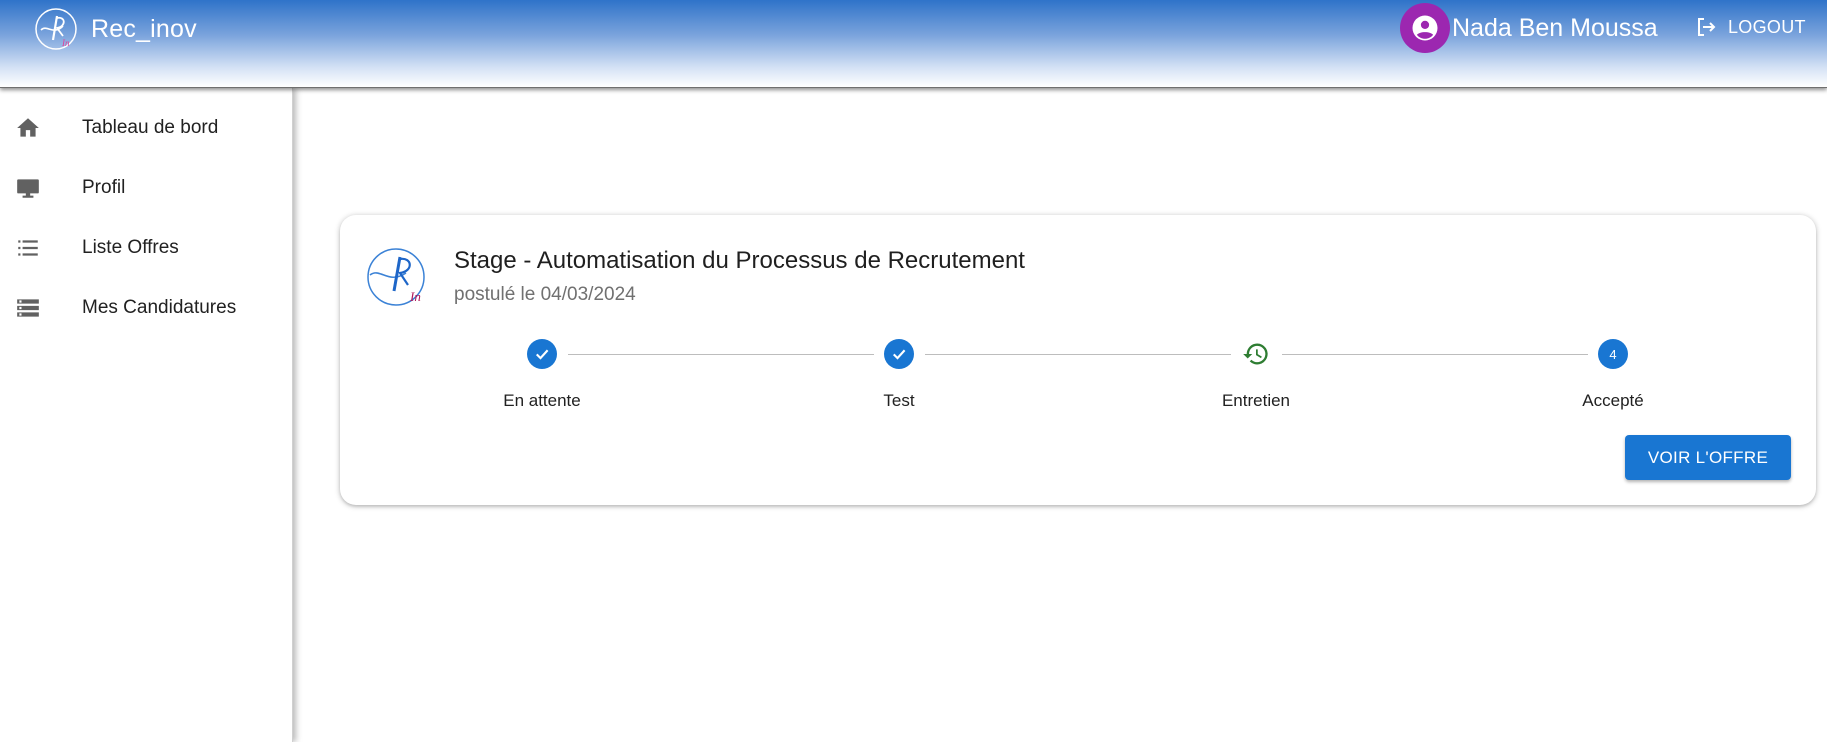 The image size is (1827, 742). I want to click on storage-icon, so click(28, 308).